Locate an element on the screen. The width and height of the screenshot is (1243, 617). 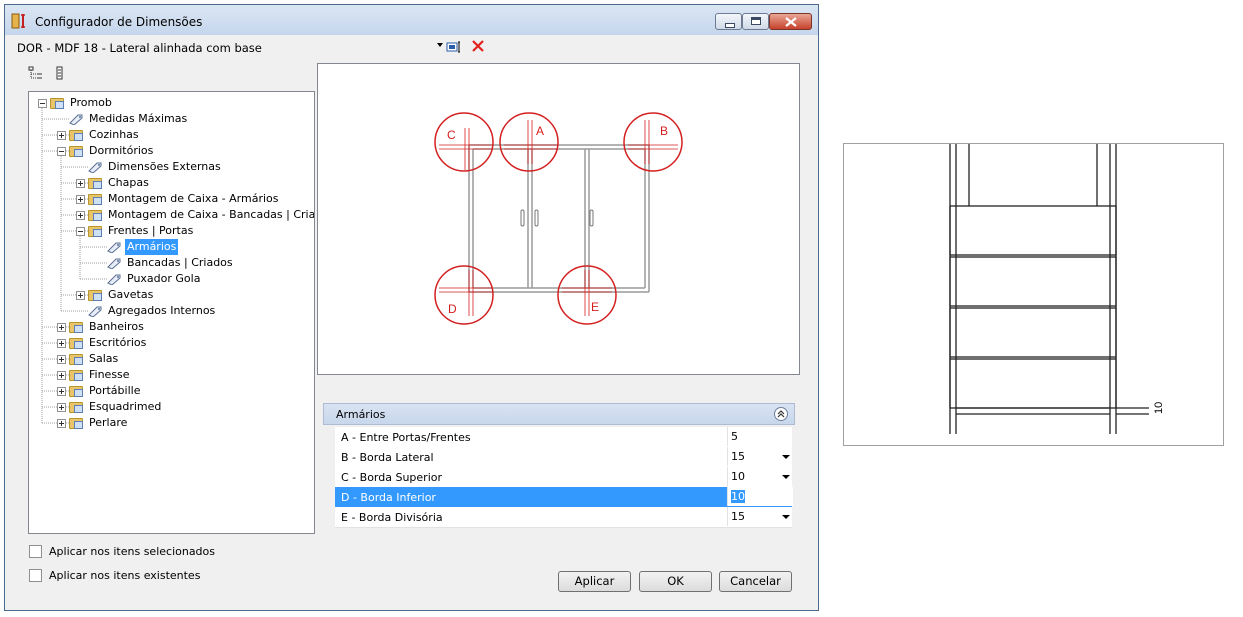
edit-name-icon is located at coordinates (454, 47).